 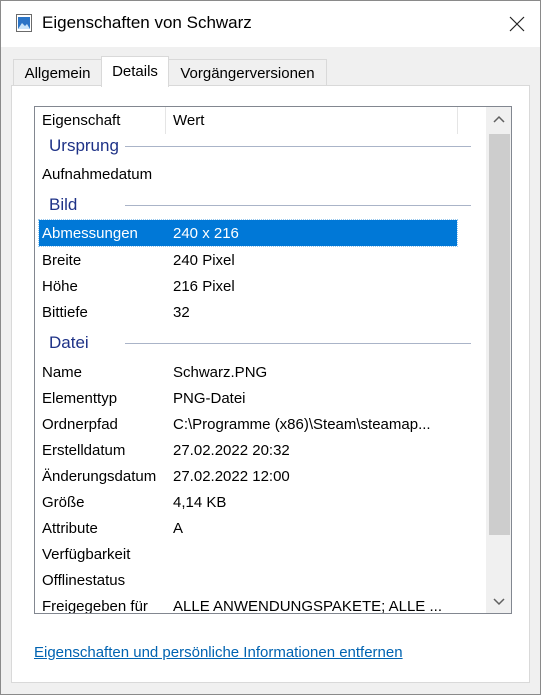 What do you see at coordinates (260, 398) in the screenshot?
I see `table-row: Elementtyp PNG-Datei` at bounding box center [260, 398].